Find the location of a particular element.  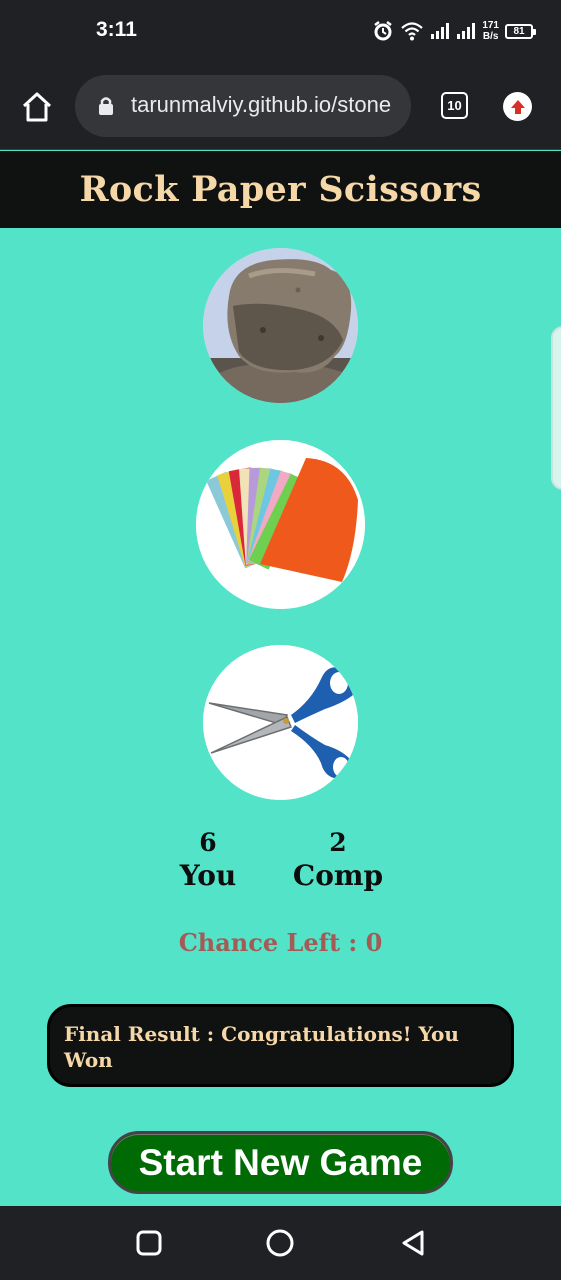

chance-left: Chance Left : 0 is located at coordinates (280, 942).